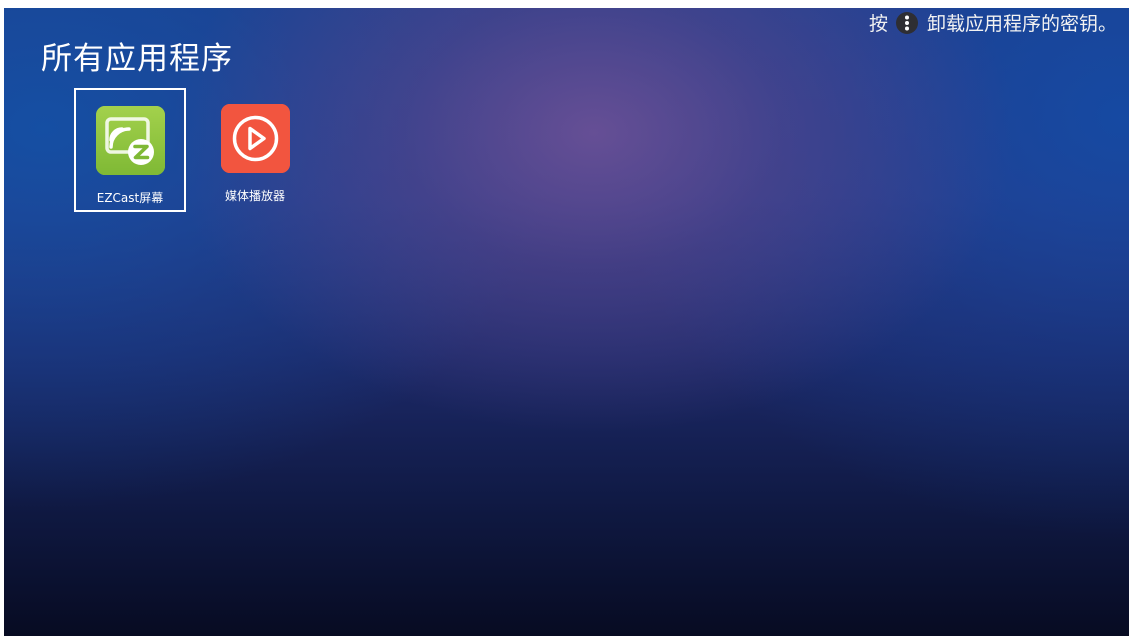 The height and width of the screenshot is (636, 1129). What do you see at coordinates (254, 196) in the screenshot?
I see `app-label-media-player: 媒体播放器` at bounding box center [254, 196].